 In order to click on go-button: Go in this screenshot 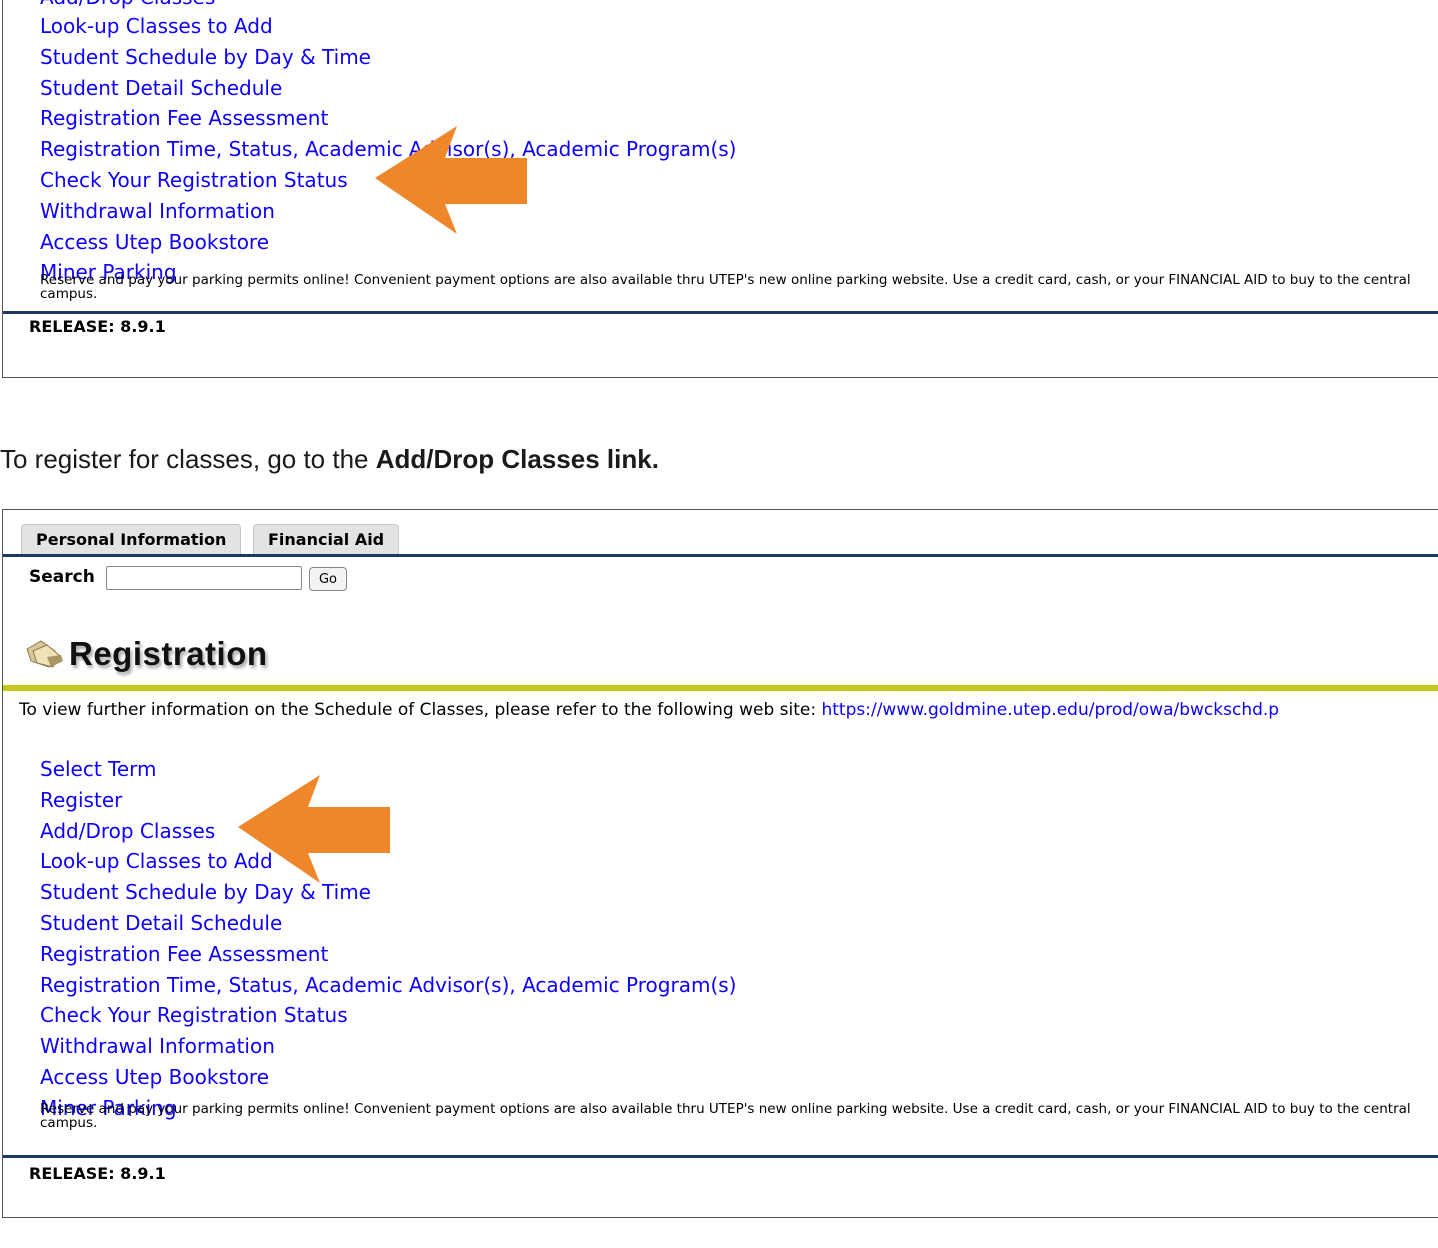, I will do `click(328, 579)`.